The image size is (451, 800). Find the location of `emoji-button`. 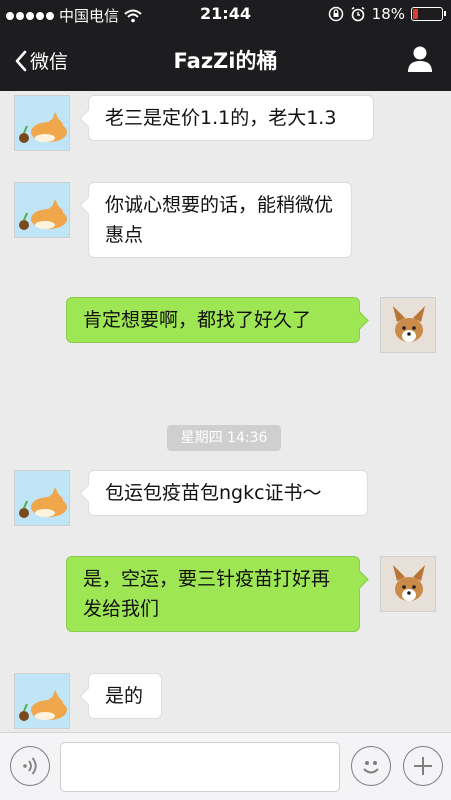

emoji-button is located at coordinates (371, 766).